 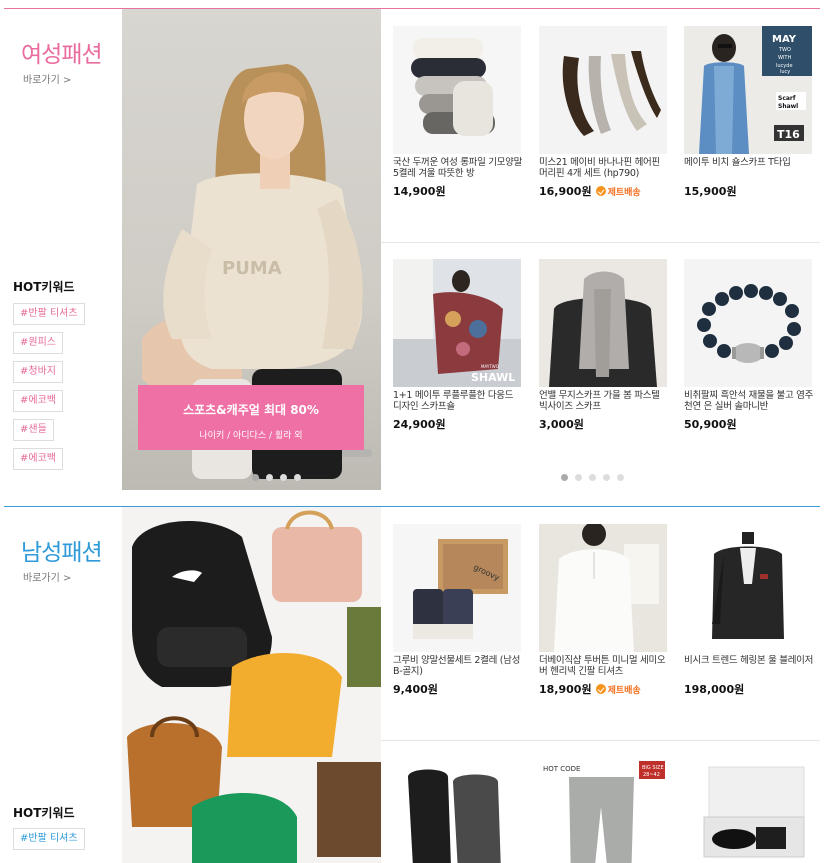 I want to click on promo-subtitle: 나이키 / 아디다스 / 휠라 외, so click(x=251, y=436).